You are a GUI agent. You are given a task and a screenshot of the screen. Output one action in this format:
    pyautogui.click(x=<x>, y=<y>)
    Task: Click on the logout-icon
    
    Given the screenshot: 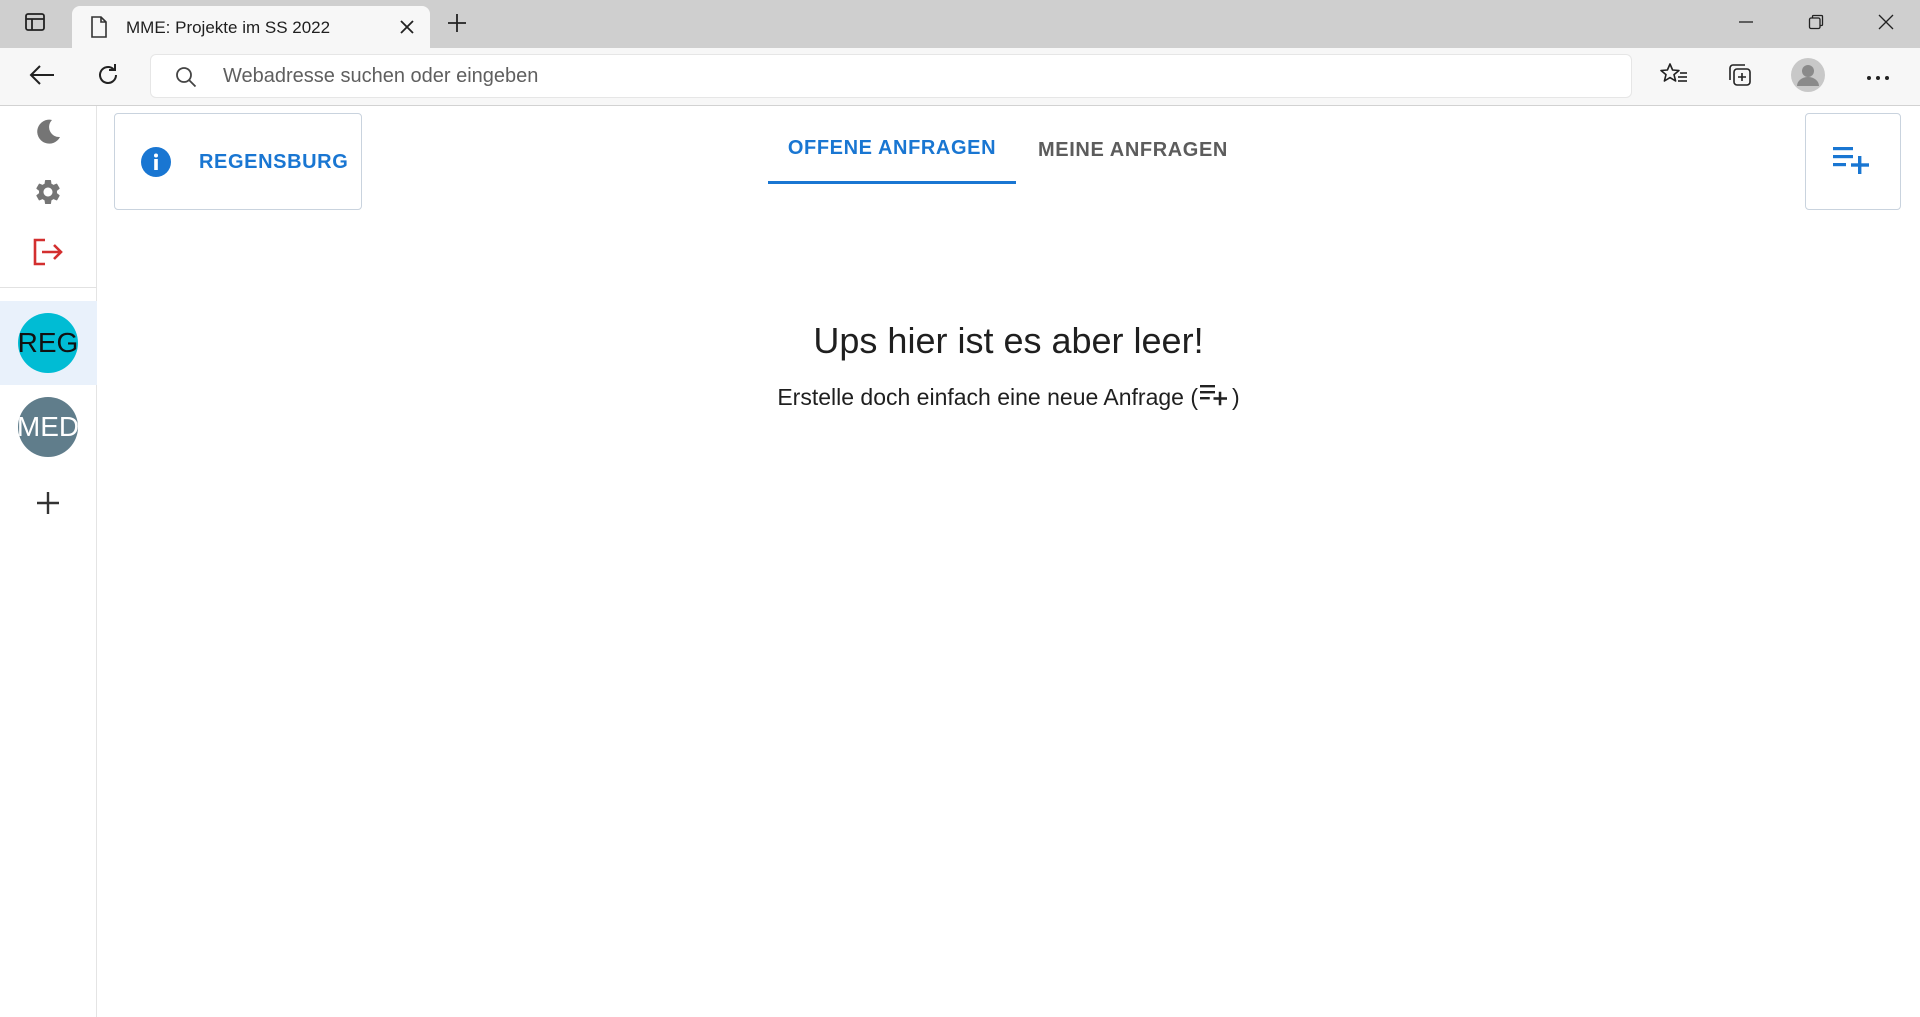 What is the action you would take?
    pyautogui.click(x=48, y=254)
    